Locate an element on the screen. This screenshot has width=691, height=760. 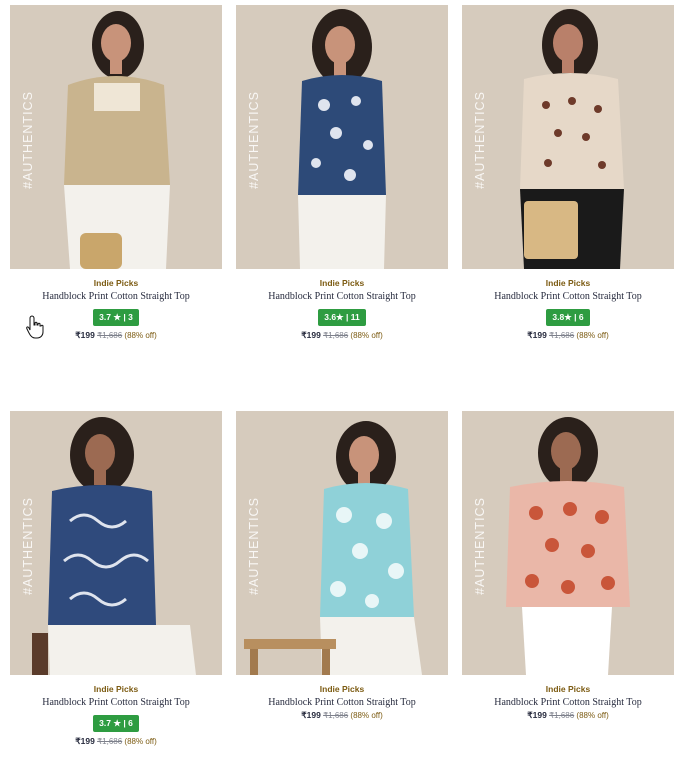
rating-badge: 3.7 ★ | 6 is located at coordinates (116, 723).